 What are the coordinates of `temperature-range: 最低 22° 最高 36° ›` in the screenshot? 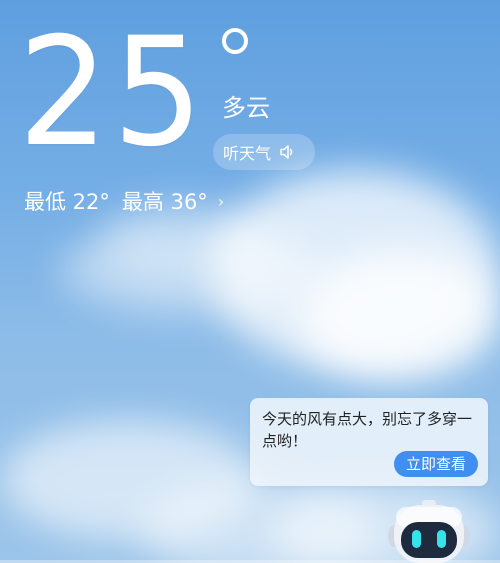 It's located at (124, 201).